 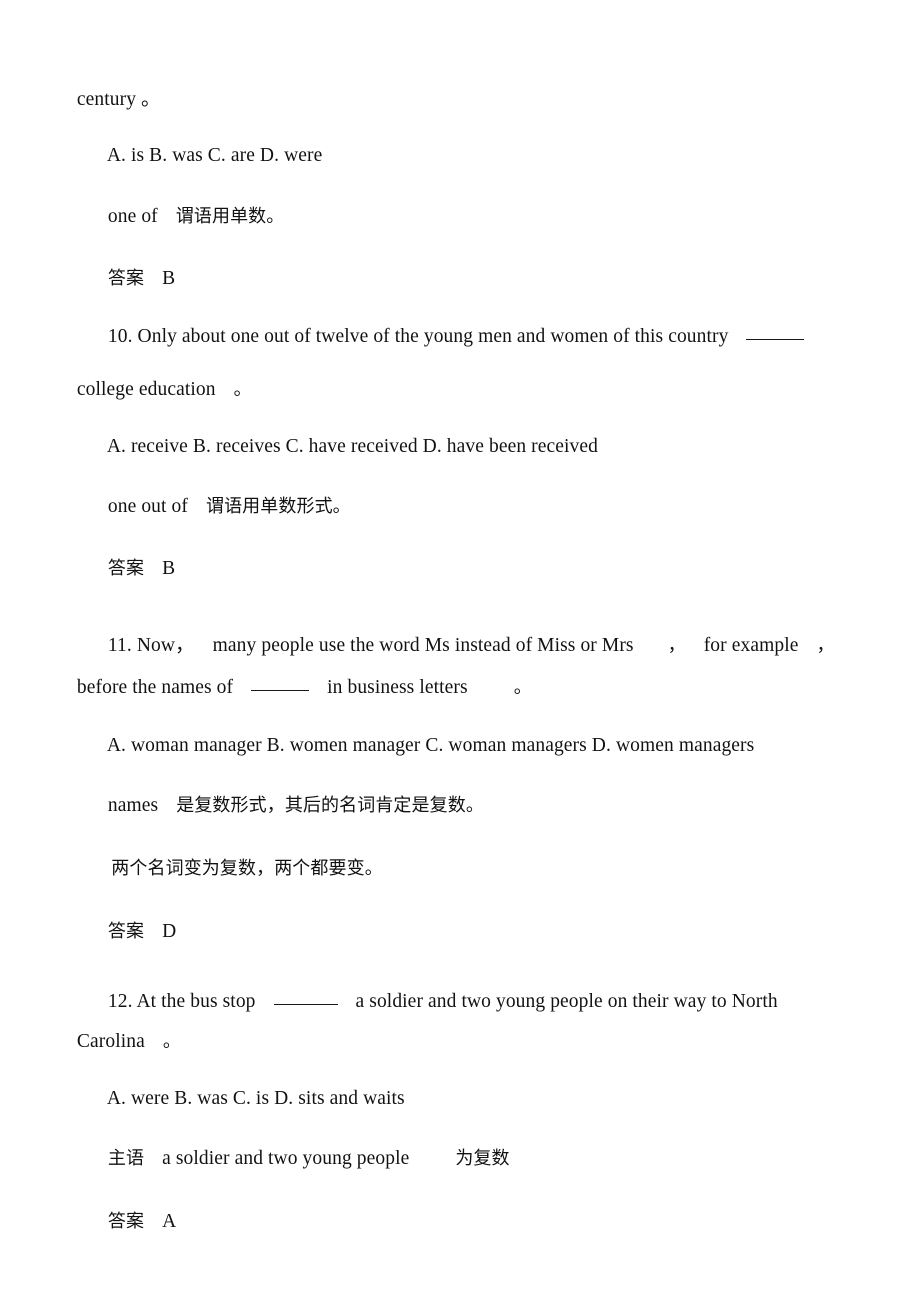 What do you see at coordinates (280, 690) in the screenshot?
I see `q11-blank` at bounding box center [280, 690].